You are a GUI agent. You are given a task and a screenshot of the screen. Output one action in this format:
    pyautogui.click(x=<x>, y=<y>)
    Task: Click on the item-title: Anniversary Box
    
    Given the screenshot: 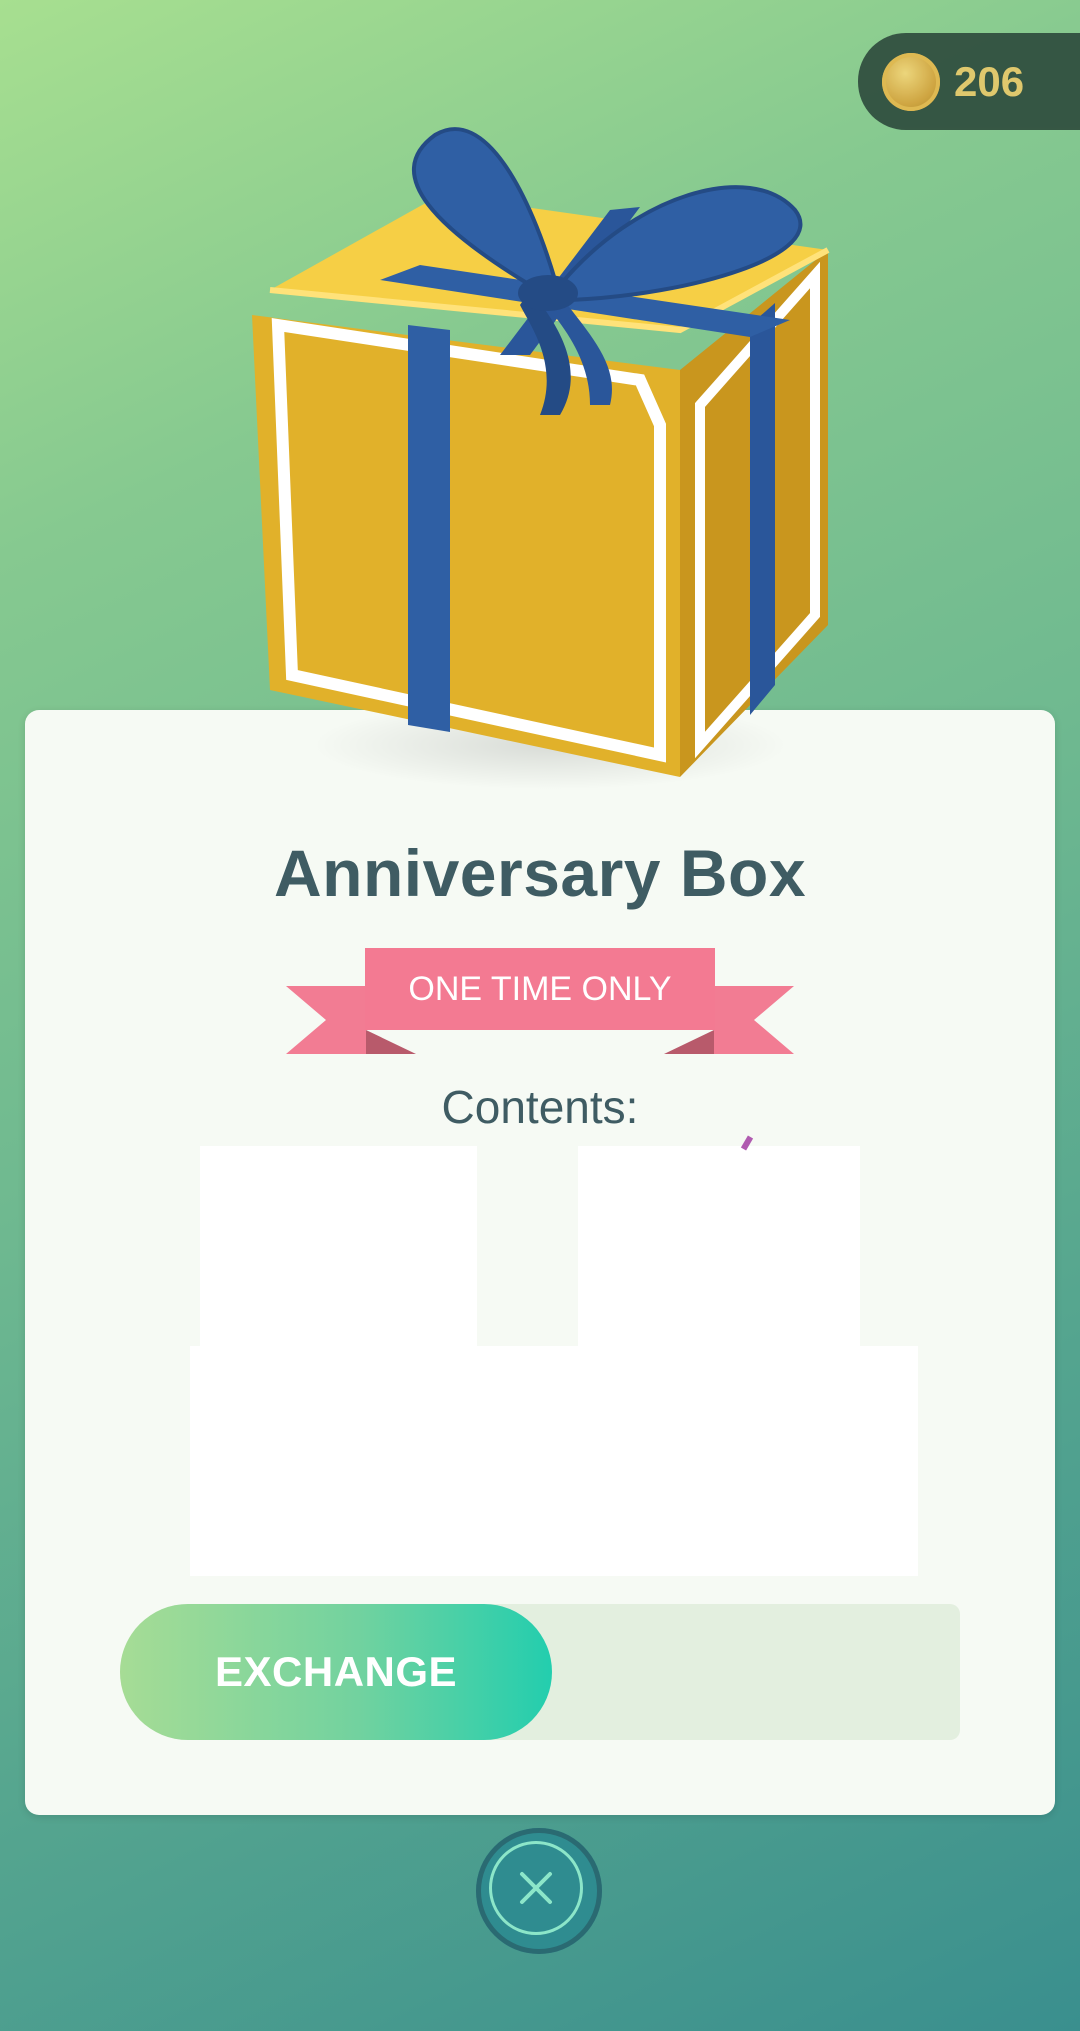 What is the action you would take?
    pyautogui.click(x=540, y=873)
    